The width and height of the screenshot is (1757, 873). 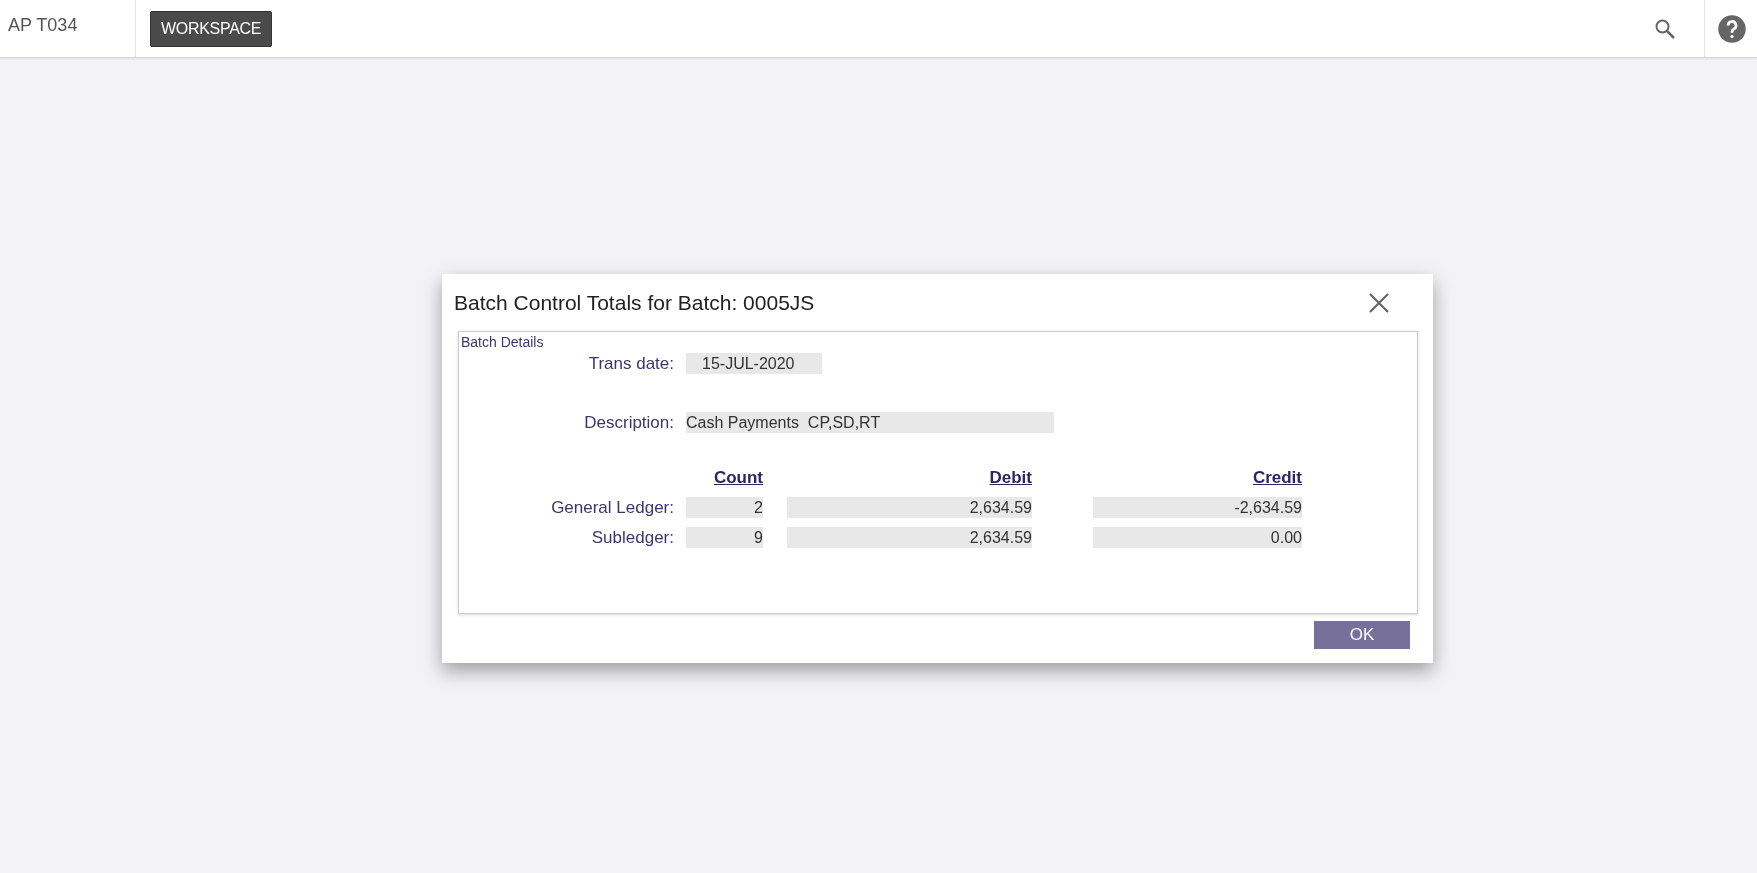 I want to click on credit-value: 0.00, so click(x=1197, y=537).